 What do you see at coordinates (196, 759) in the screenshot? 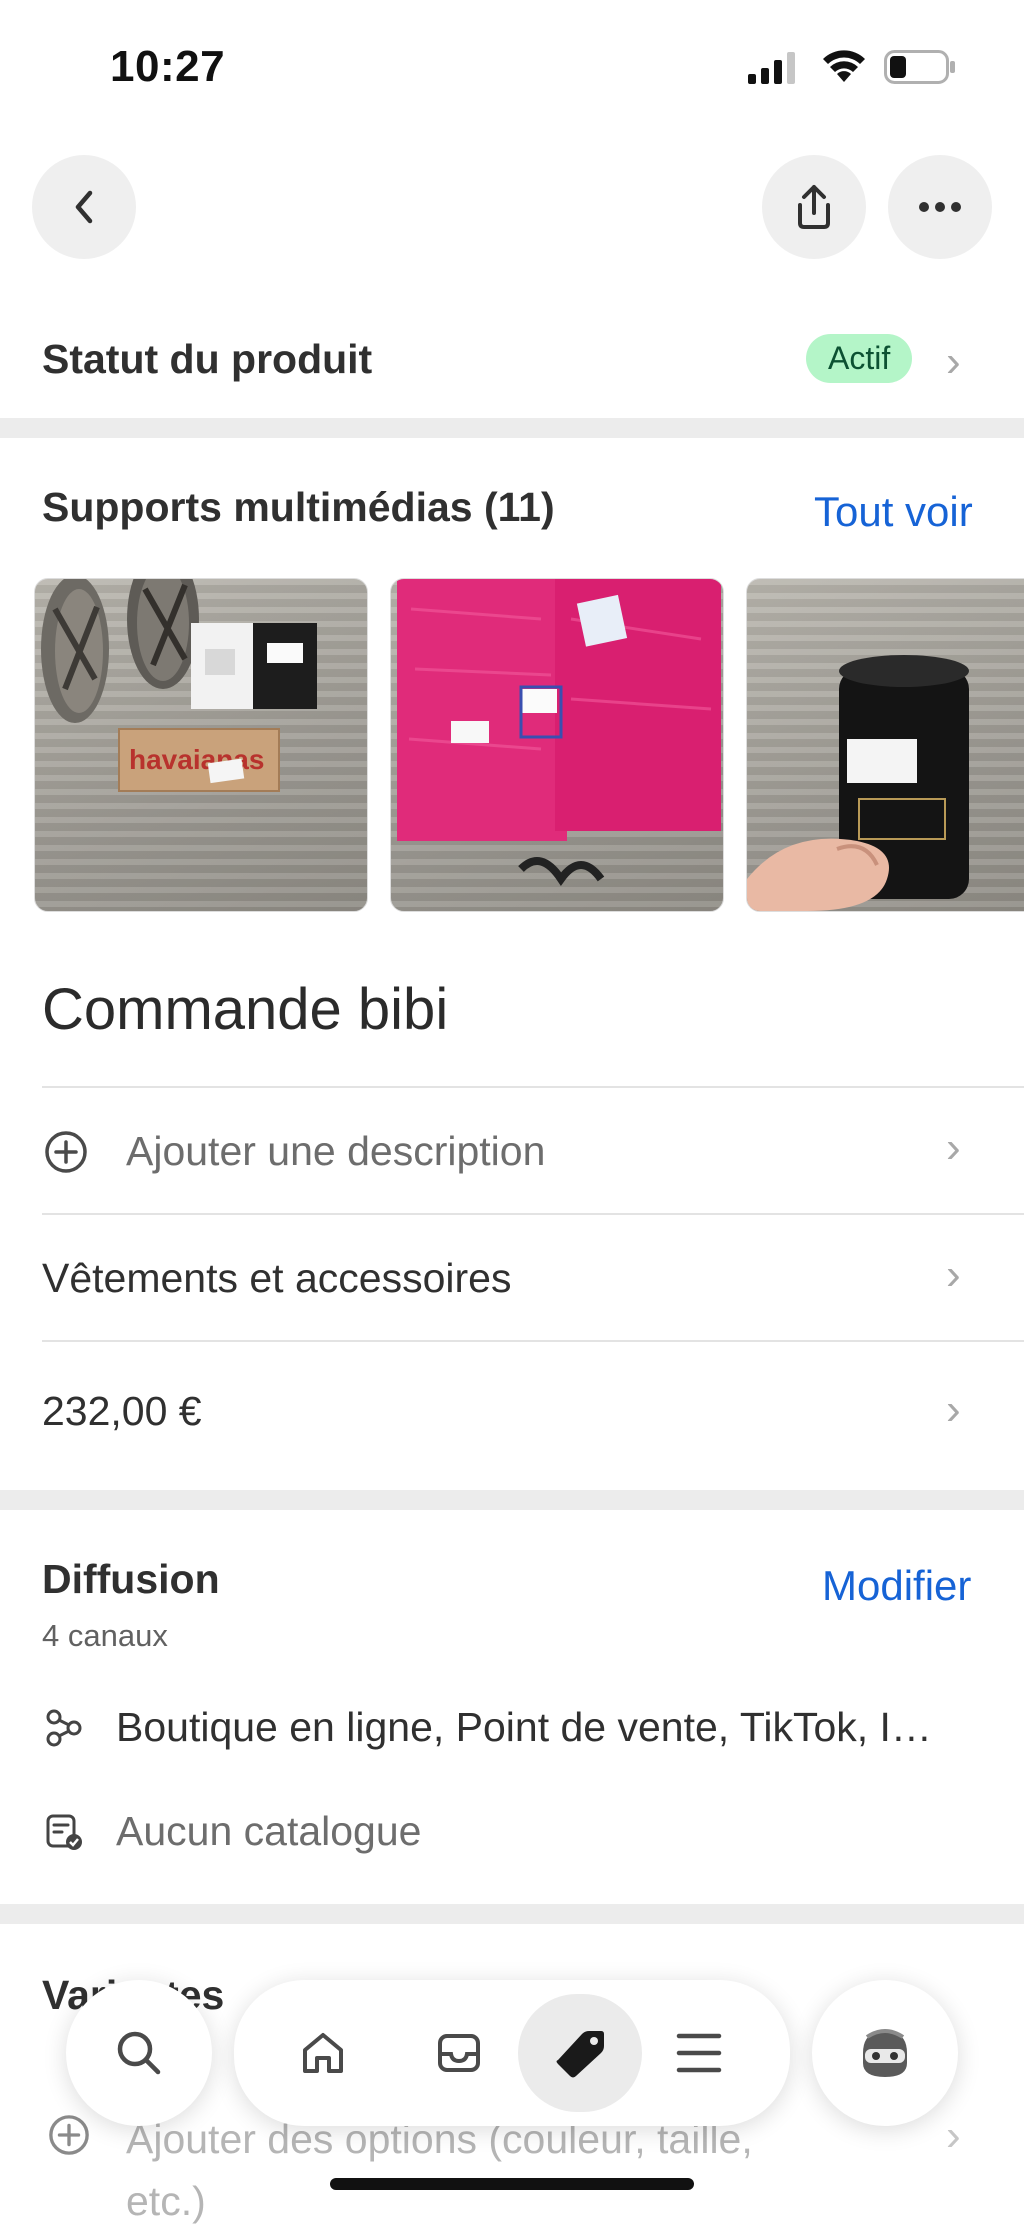
I see `havaianas-brand-text: havaianas` at bounding box center [196, 759].